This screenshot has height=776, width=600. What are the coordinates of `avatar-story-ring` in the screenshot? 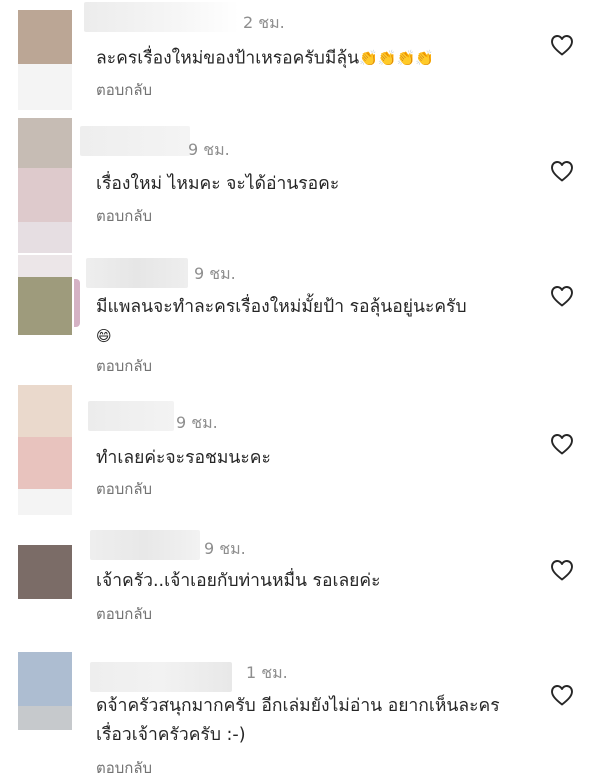 It's located at (77, 303).